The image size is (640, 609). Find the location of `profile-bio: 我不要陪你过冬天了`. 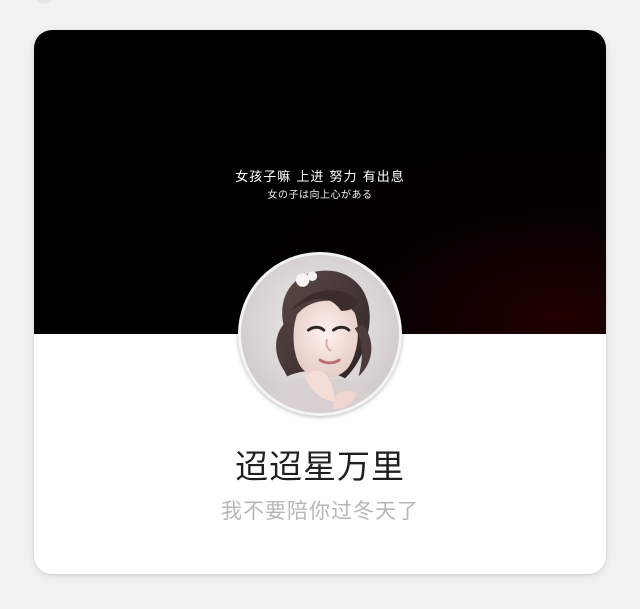

profile-bio: 我不要陪你过冬天了 is located at coordinates (320, 511).